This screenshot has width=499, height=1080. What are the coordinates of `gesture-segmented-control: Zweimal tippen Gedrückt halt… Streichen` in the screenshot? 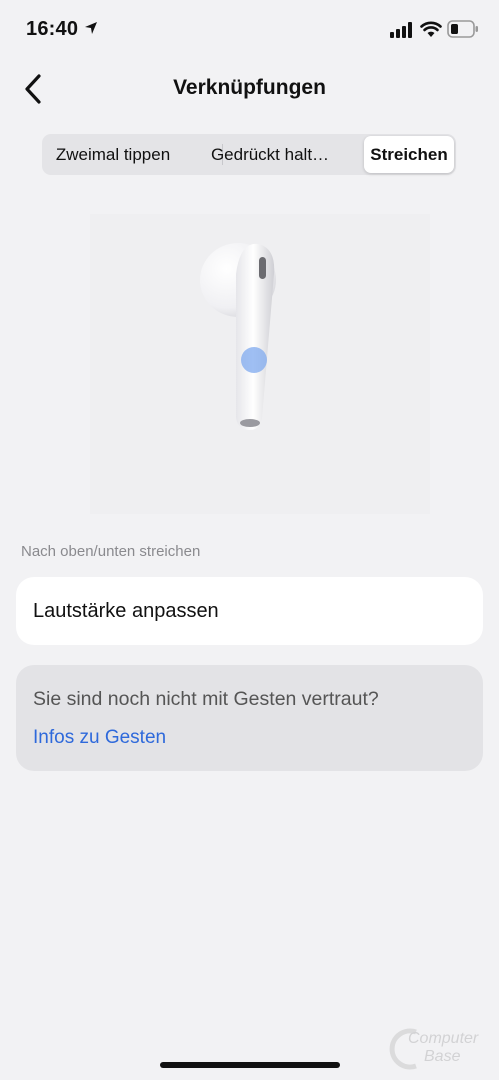 It's located at (249, 154).